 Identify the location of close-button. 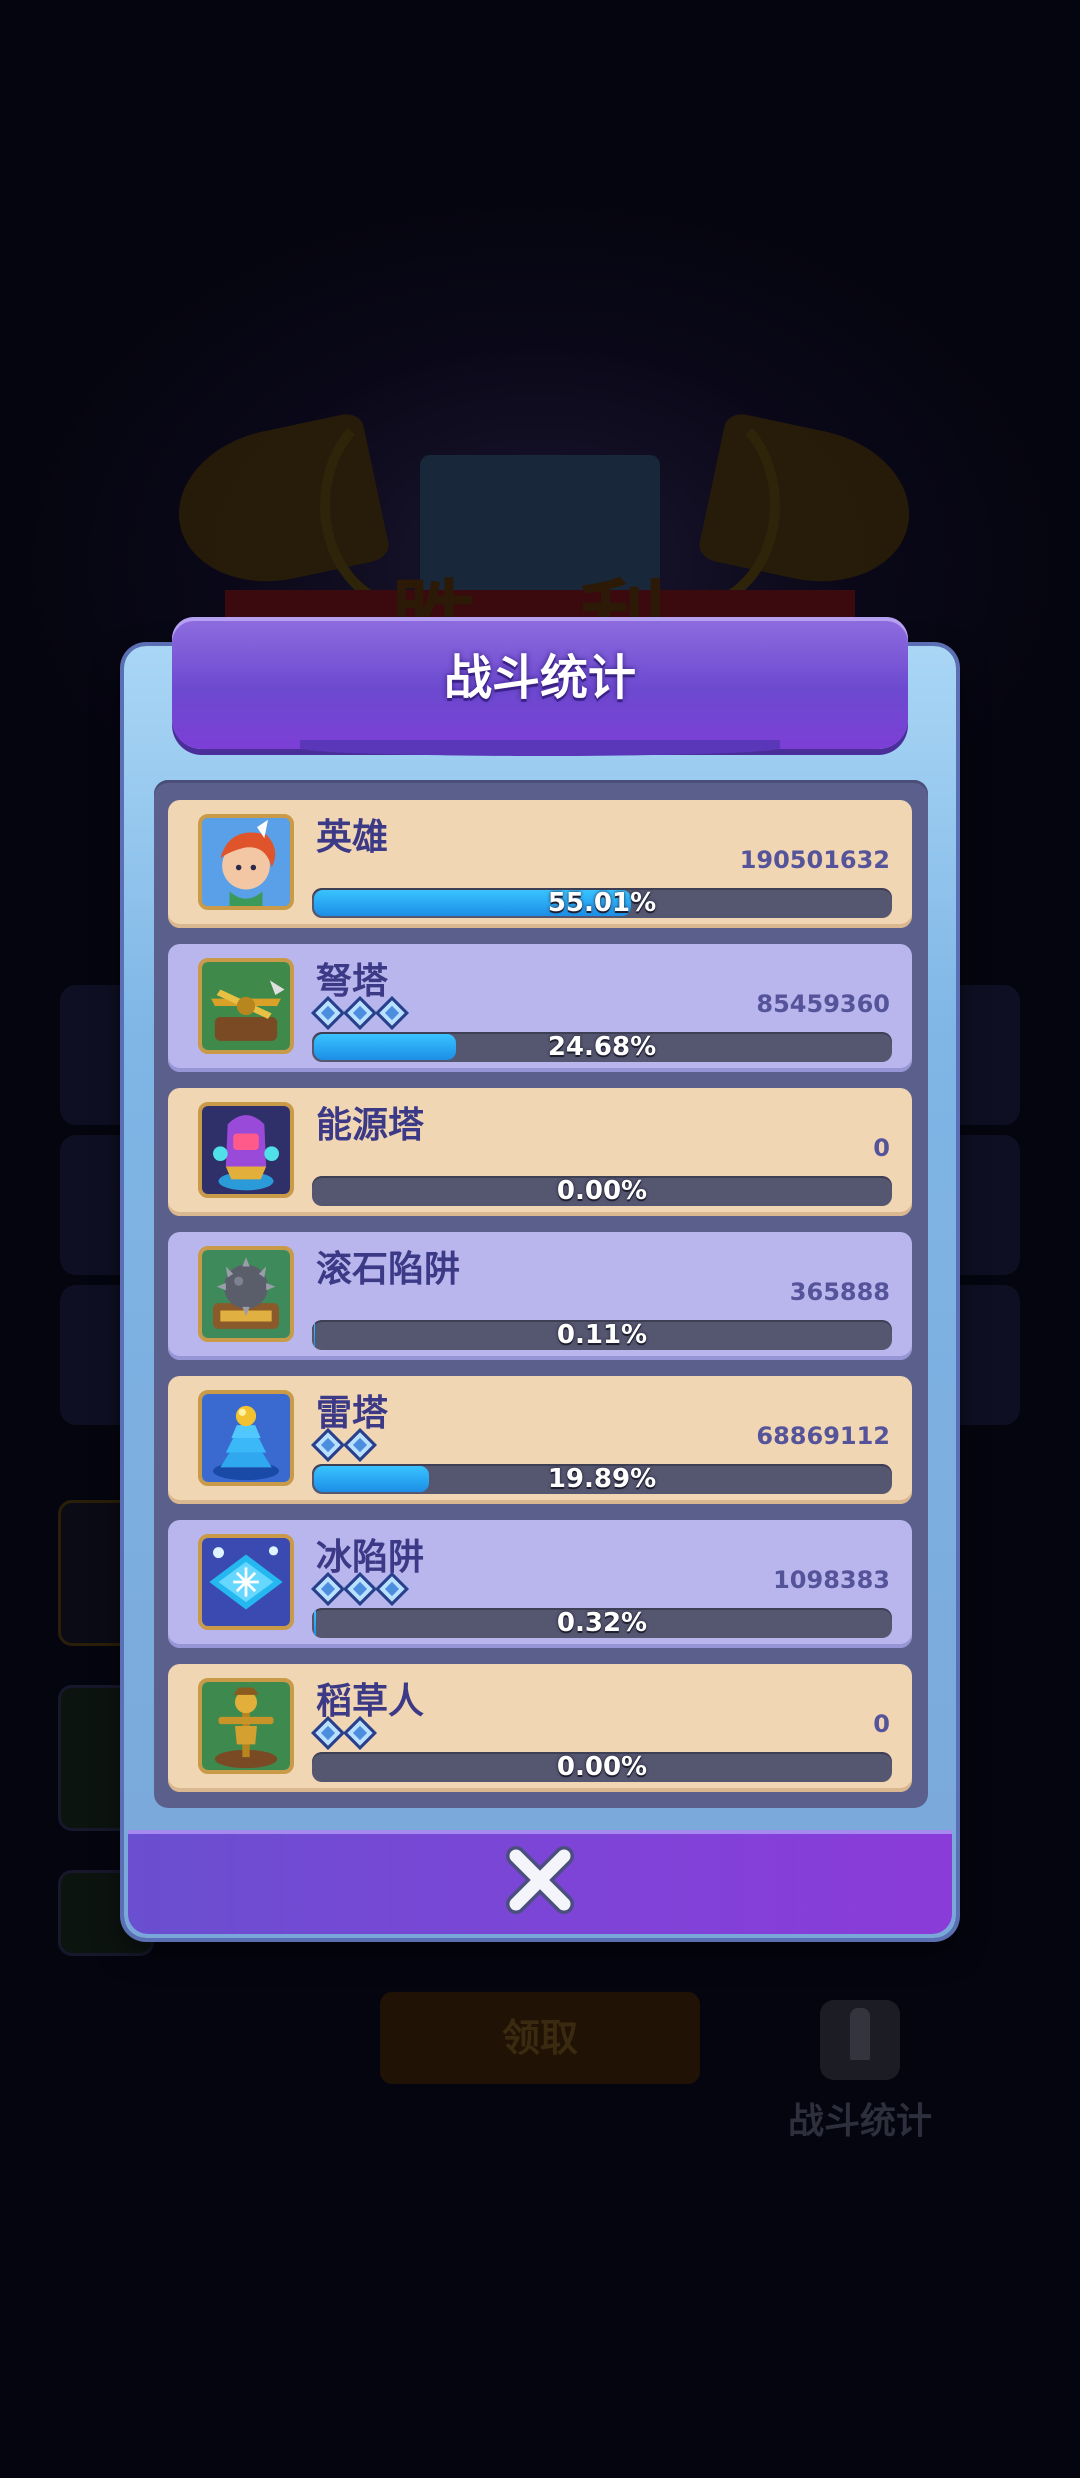
(540, 1880).